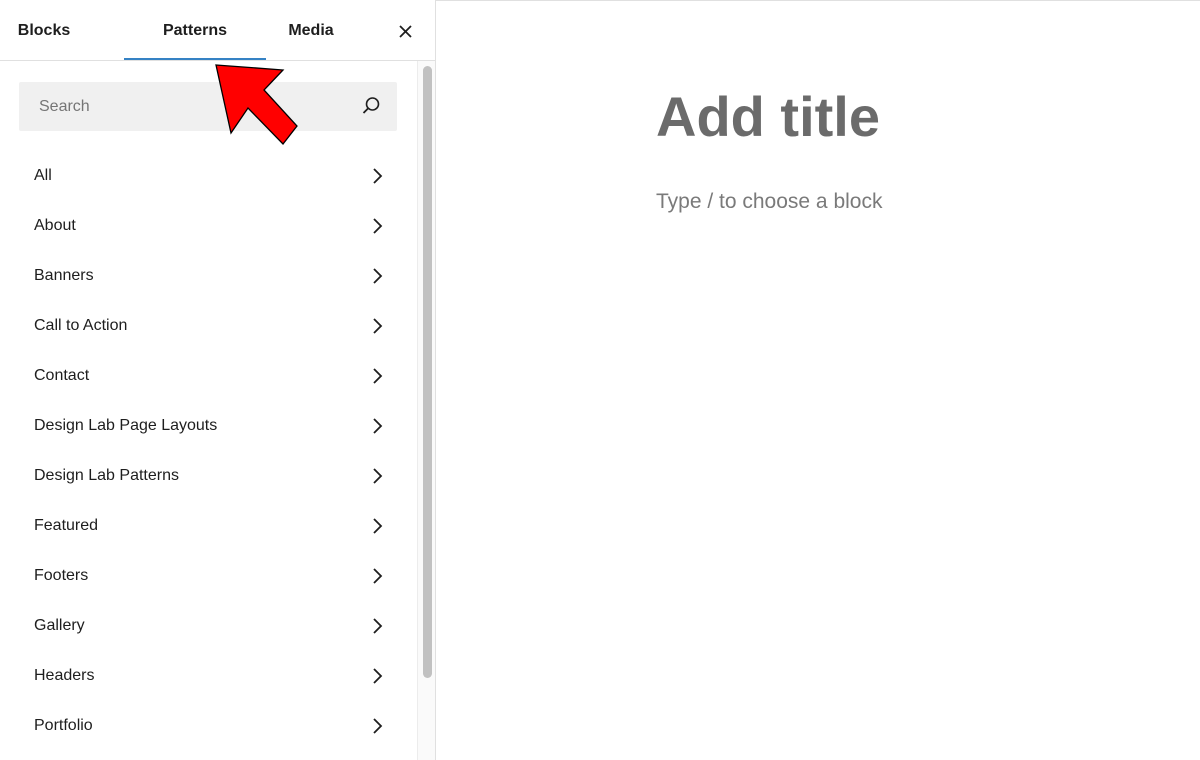 This screenshot has height=760, width=1200. I want to click on category-label: Call to Action, so click(81, 325).